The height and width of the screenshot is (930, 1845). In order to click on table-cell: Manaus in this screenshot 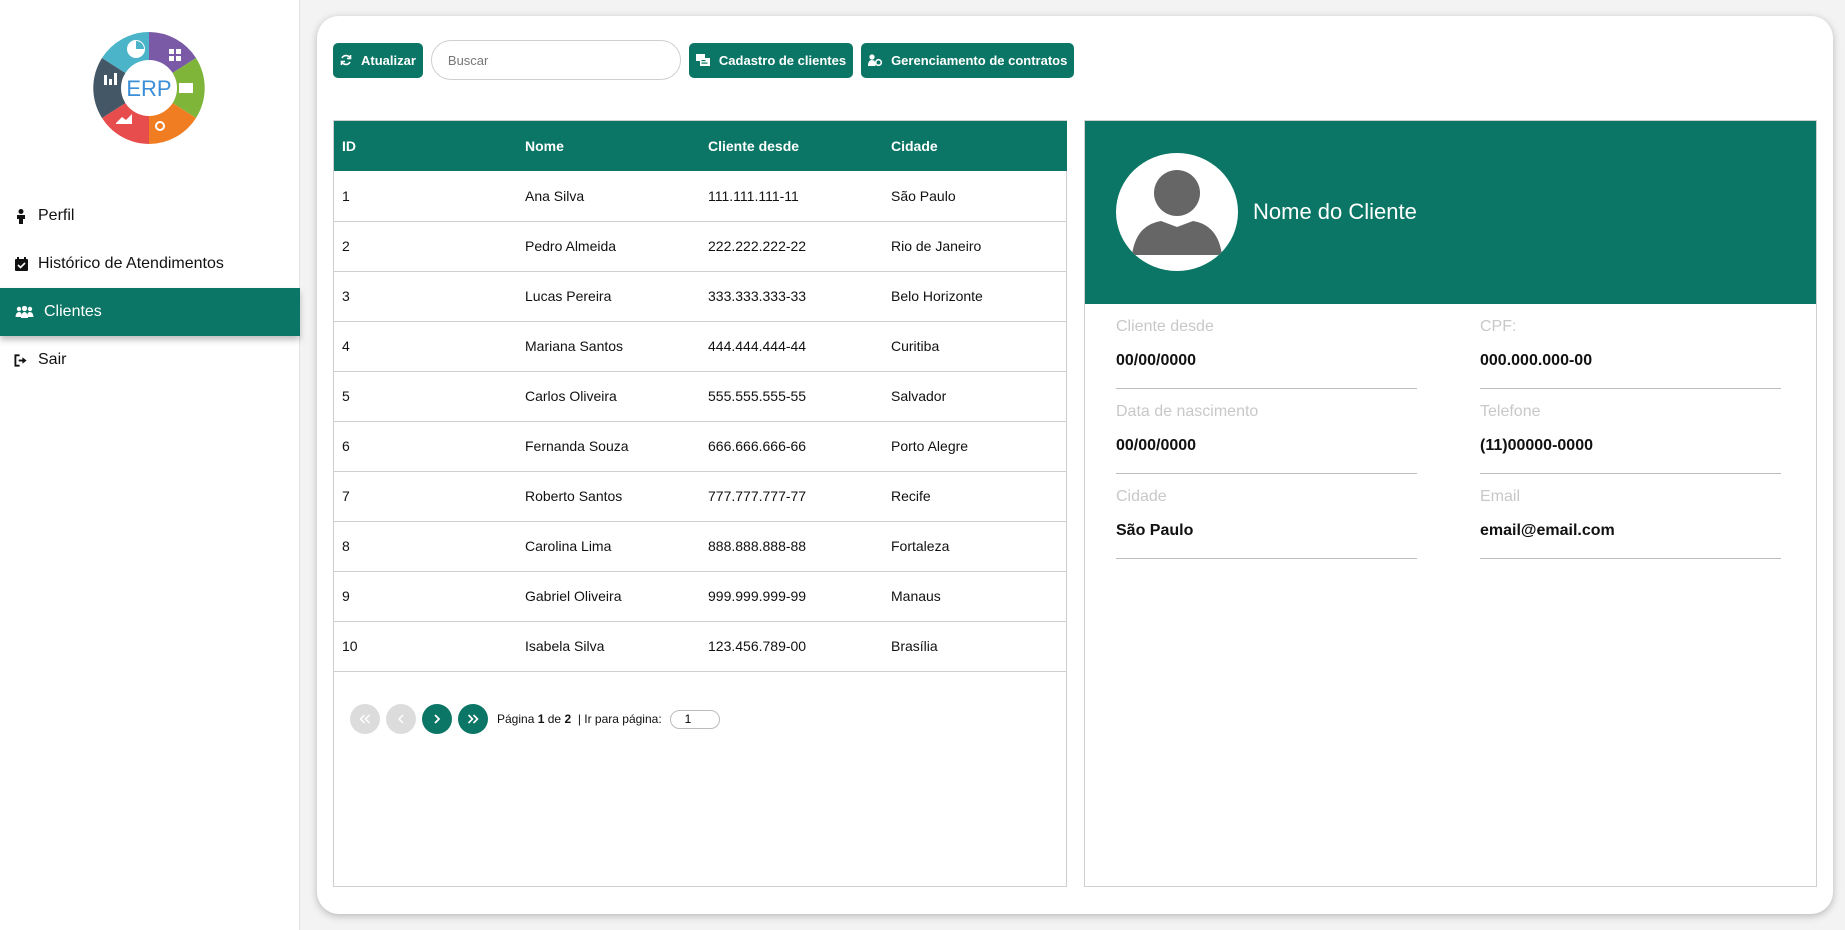, I will do `click(975, 596)`.